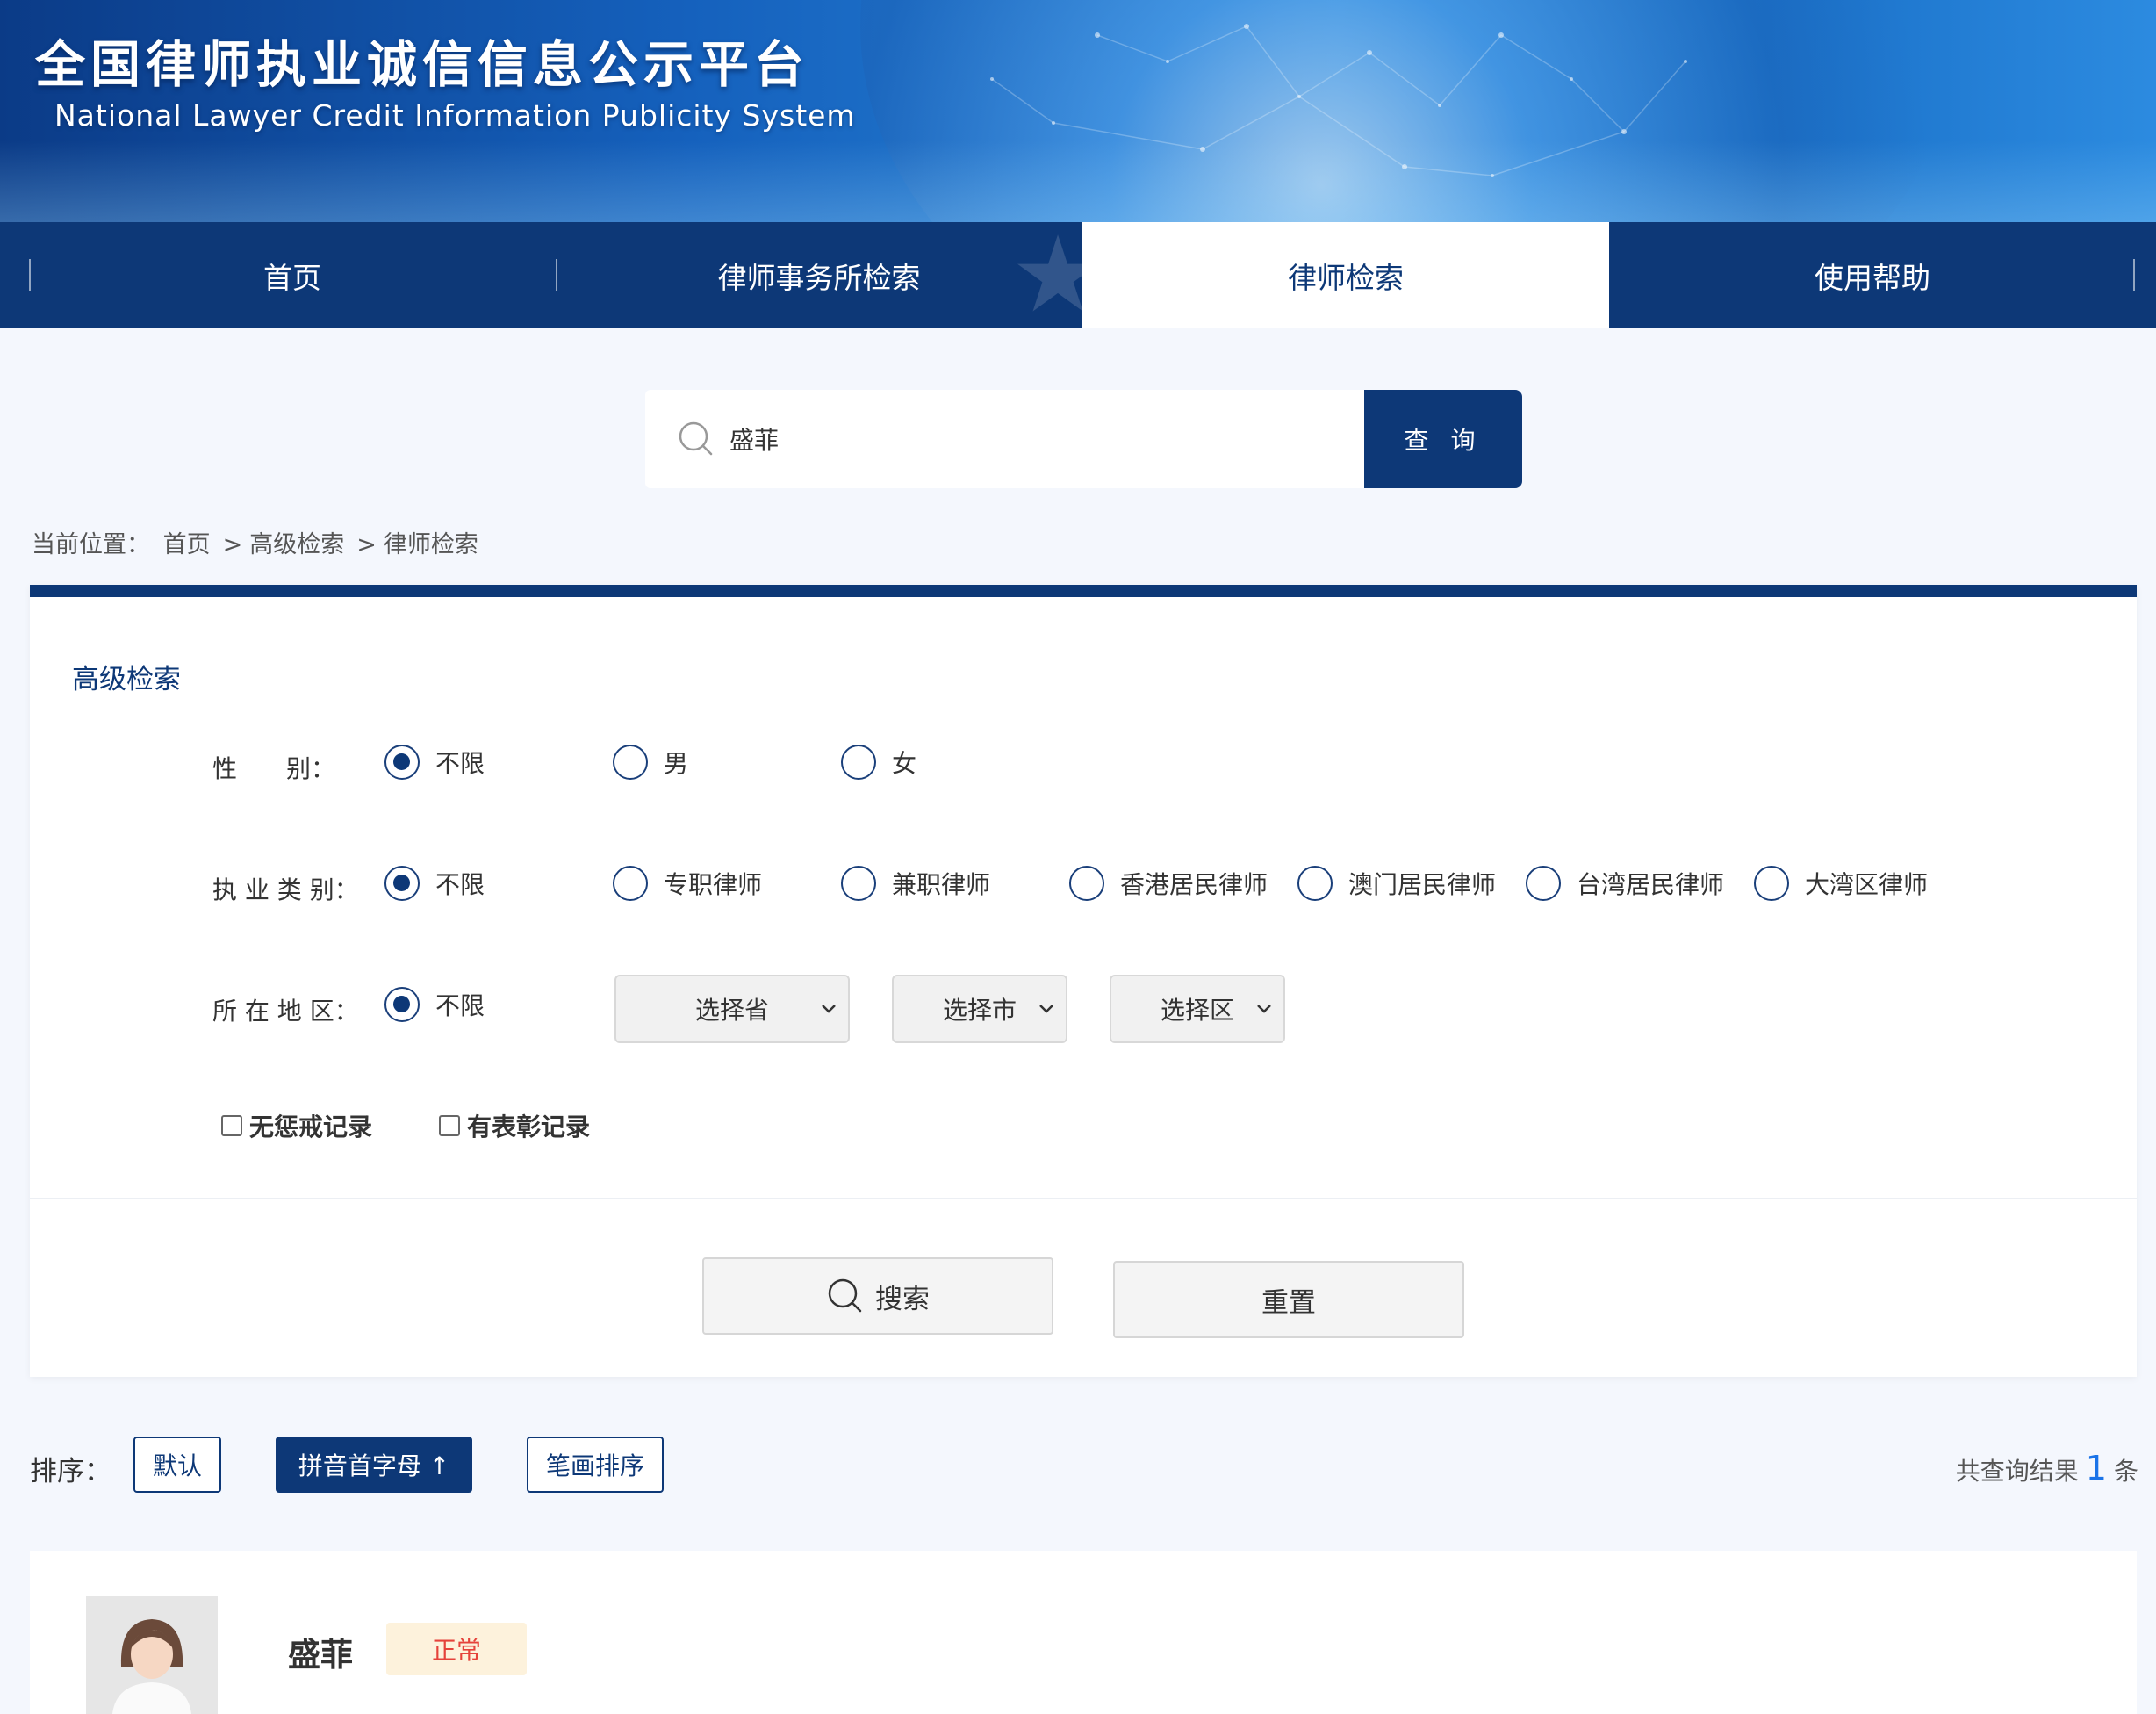 The image size is (2156, 1714). Describe the element at coordinates (1625, 883) in the screenshot. I see `practice-option-taiwan: 台湾居民律师` at that location.